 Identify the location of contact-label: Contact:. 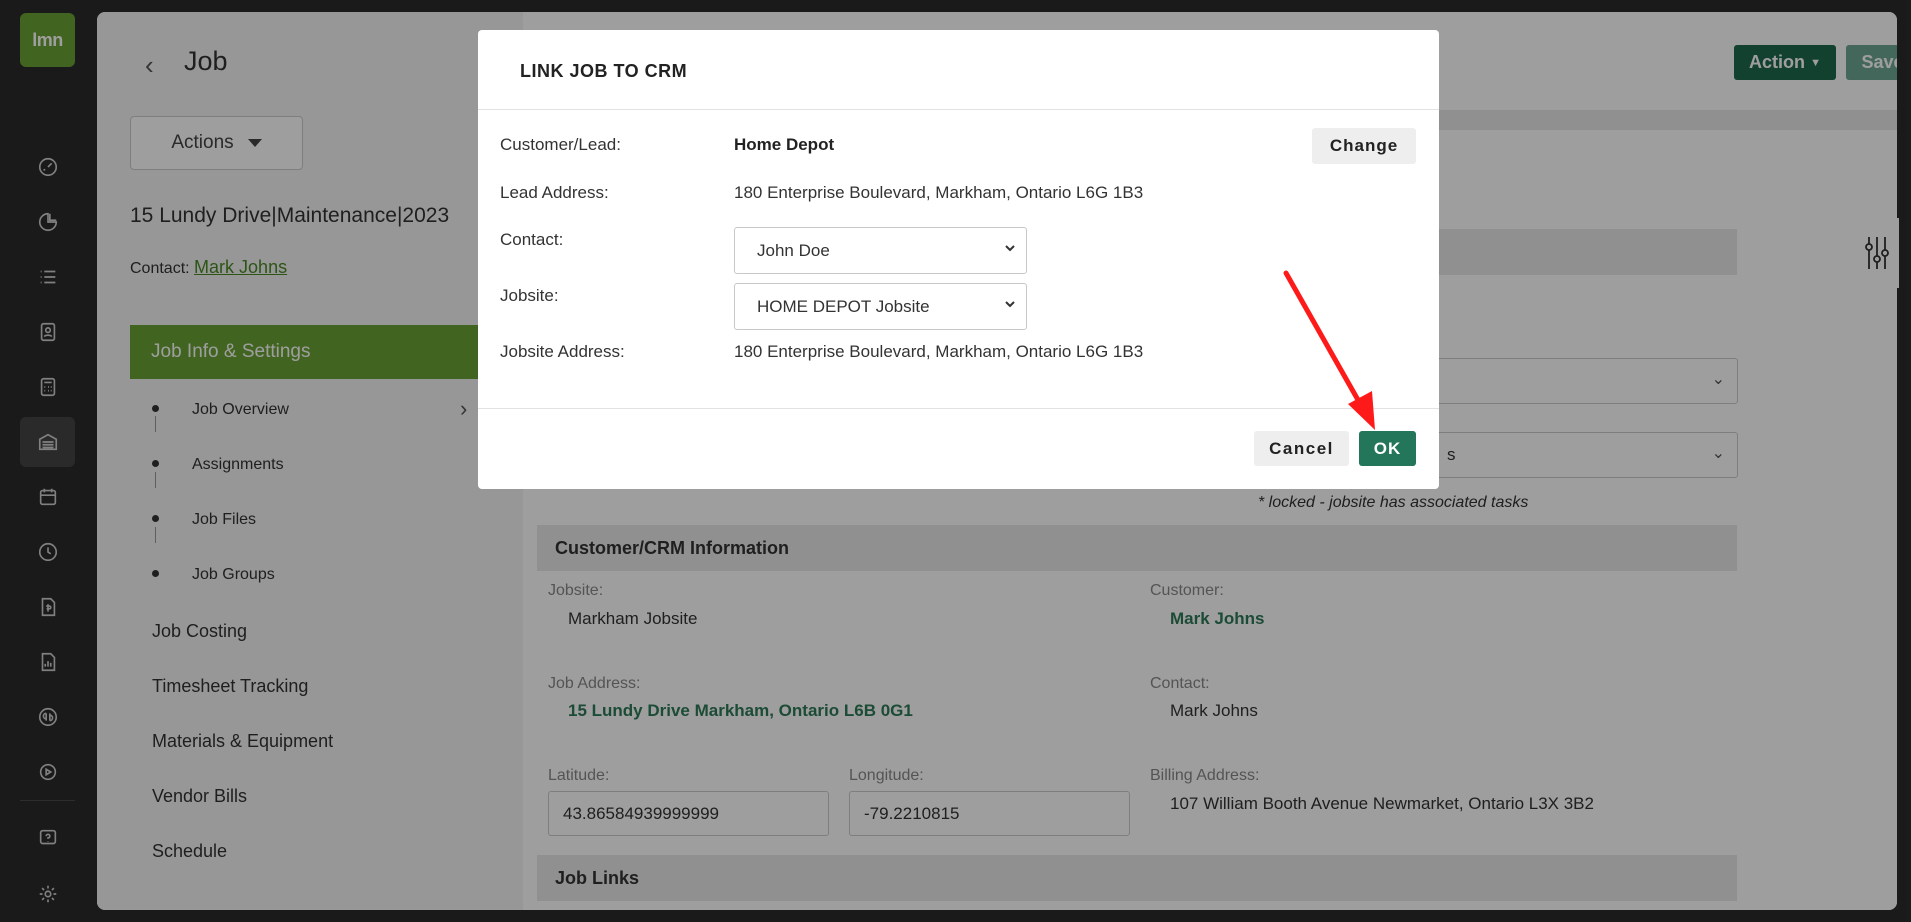
(532, 239).